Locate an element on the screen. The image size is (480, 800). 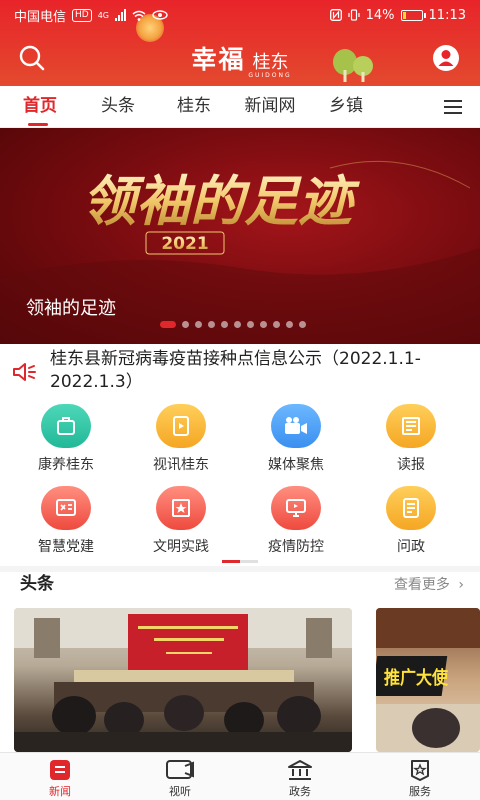
bottom-tab-label: 视听 is located at coordinates (180, 791).